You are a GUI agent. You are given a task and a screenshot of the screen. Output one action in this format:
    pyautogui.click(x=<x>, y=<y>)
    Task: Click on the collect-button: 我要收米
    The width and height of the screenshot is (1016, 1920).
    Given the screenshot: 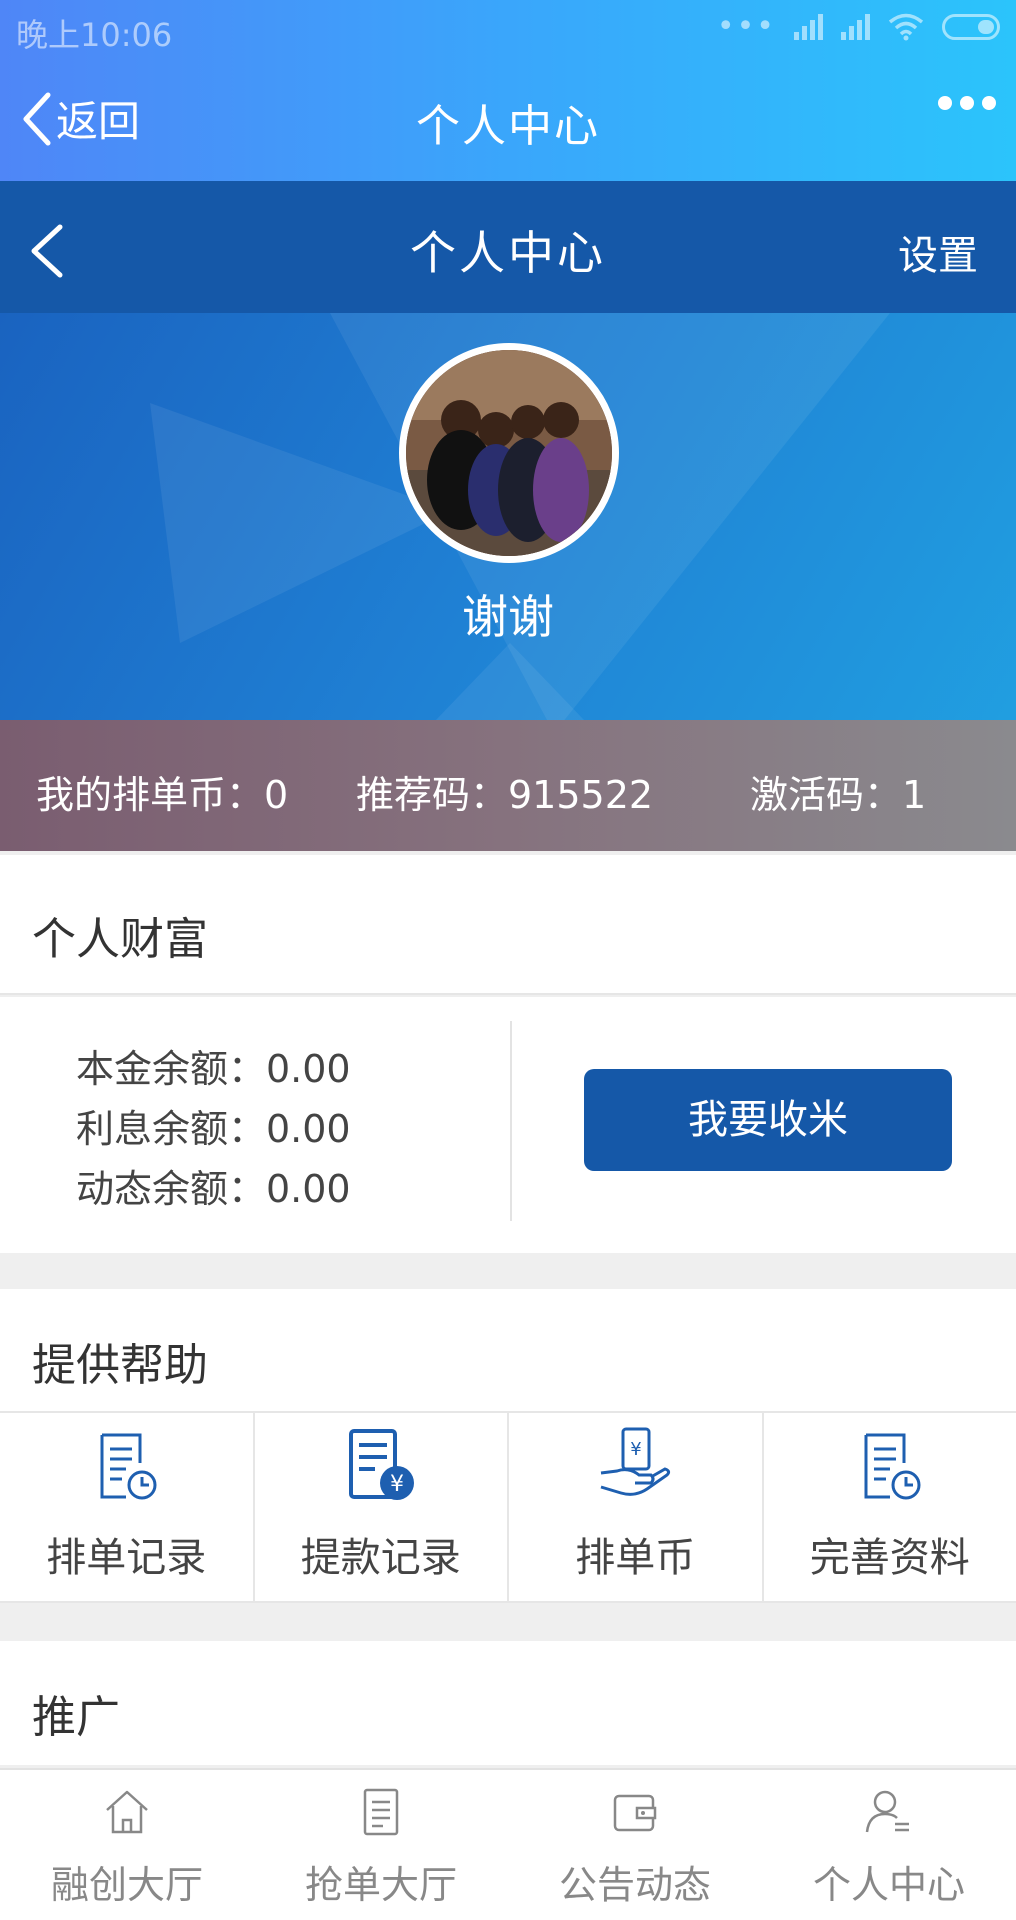 What is the action you would take?
    pyautogui.click(x=768, y=1120)
    